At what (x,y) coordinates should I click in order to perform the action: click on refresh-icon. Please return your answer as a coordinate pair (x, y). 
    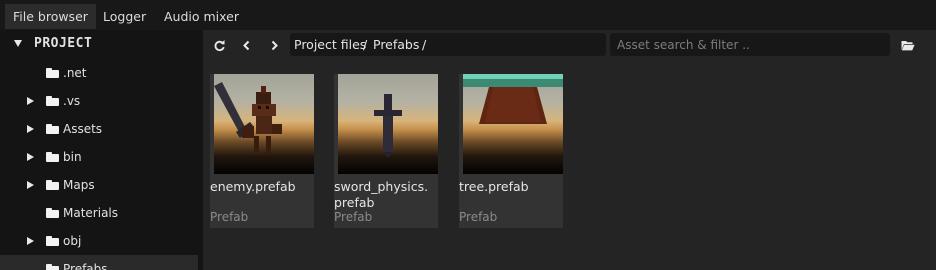
    Looking at the image, I should click on (219, 45).